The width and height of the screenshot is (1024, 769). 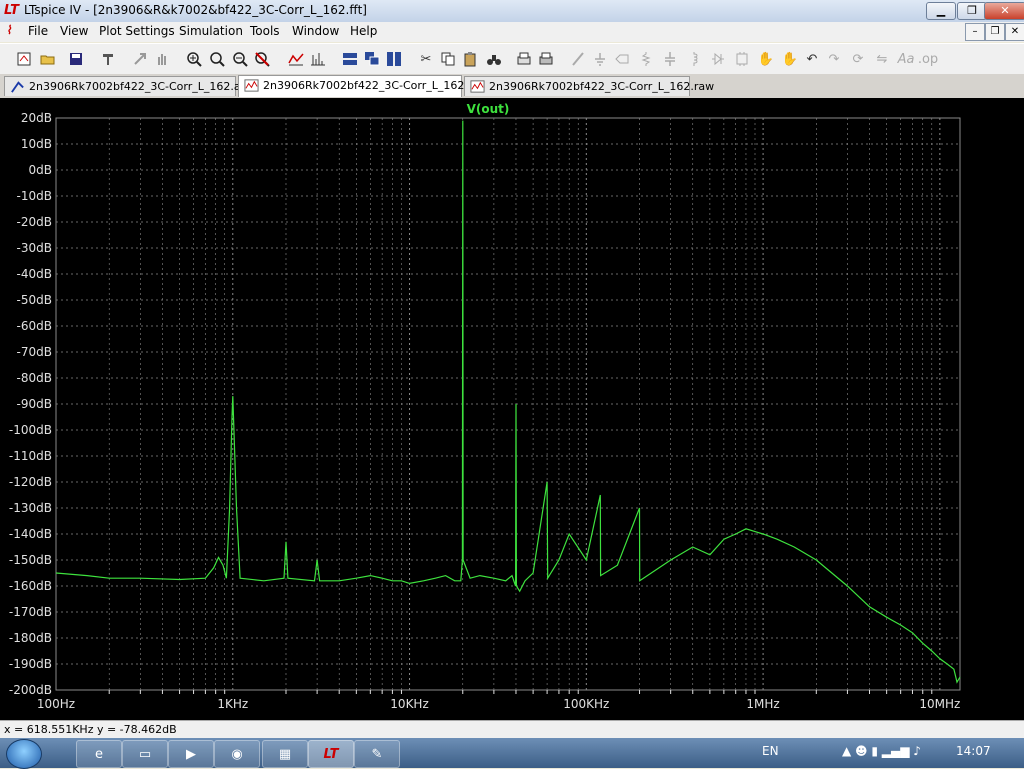 What do you see at coordinates (318, 59) in the screenshot?
I see `fft-icon` at bounding box center [318, 59].